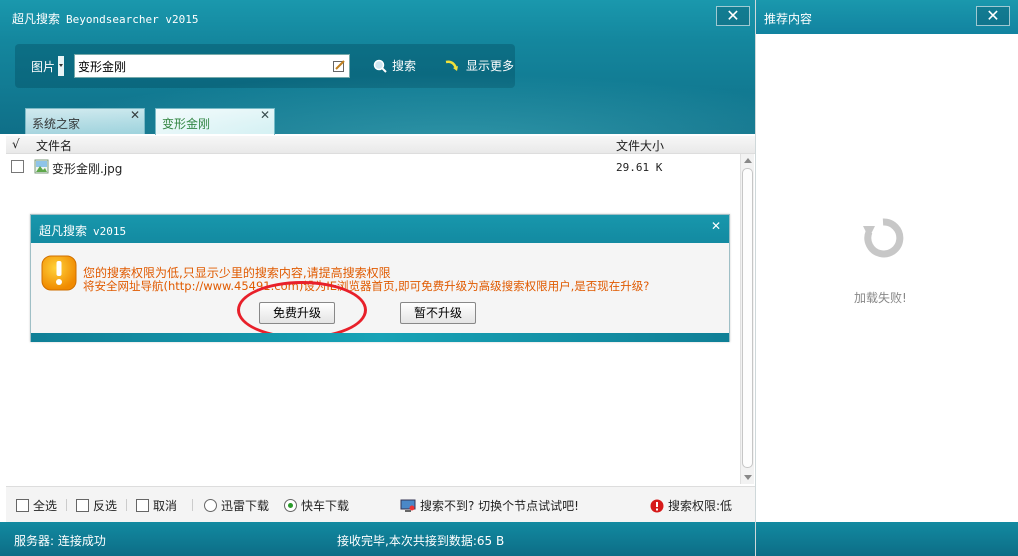  What do you see at coordinates (788, 19) in the screenshot?
I see `recommend-title: 推荐内容` at bounding box center [788, 19].